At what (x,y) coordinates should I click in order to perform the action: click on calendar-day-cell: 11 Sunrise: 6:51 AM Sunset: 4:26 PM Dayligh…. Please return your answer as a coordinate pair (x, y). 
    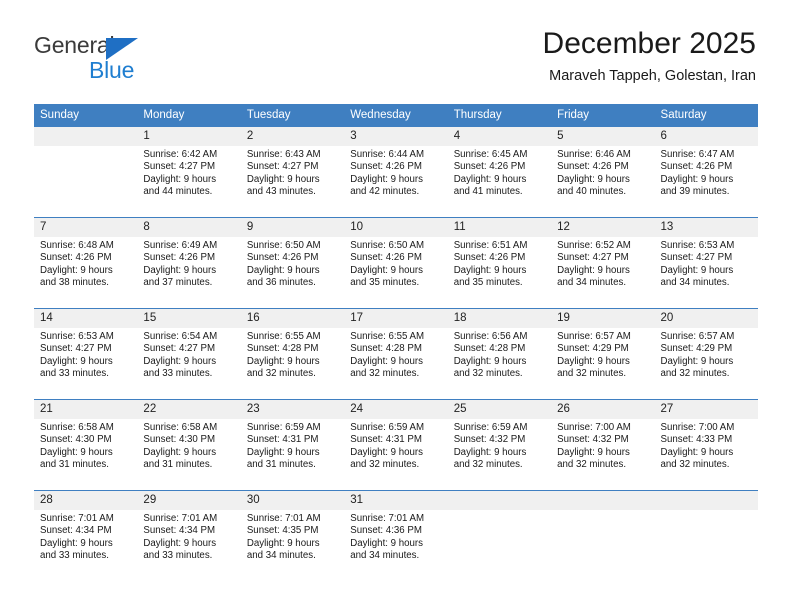
    Looking at the image, I should click on (499, 263).